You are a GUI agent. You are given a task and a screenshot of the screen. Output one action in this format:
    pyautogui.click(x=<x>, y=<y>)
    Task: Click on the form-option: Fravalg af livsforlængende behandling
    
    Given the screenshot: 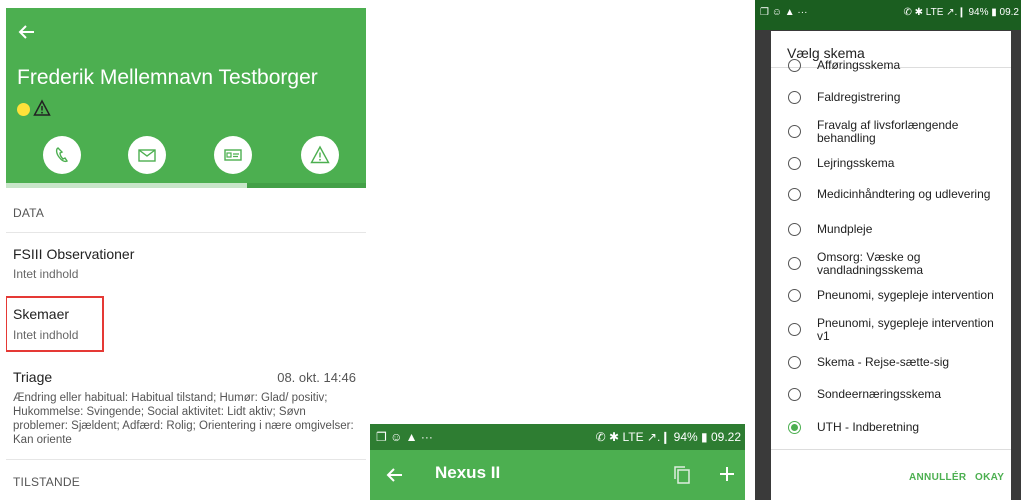 What is the action you would take?
    pyautogui.click(x=891, y=132)
    